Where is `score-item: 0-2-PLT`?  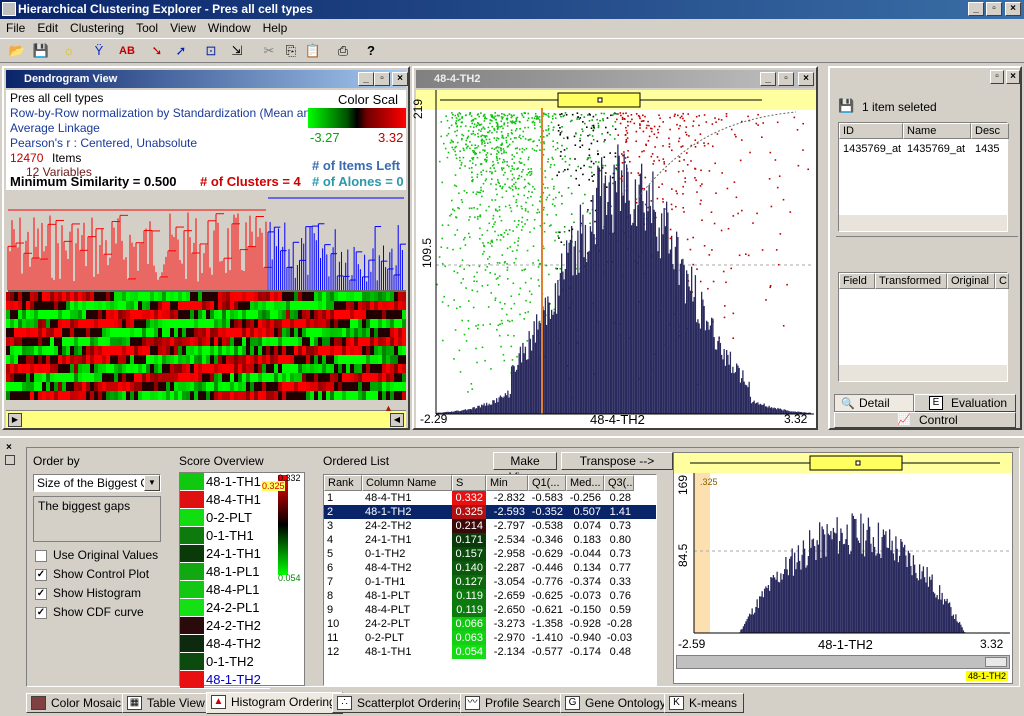
score-item: 0-2-PLT is located at coordinates (225, 518).